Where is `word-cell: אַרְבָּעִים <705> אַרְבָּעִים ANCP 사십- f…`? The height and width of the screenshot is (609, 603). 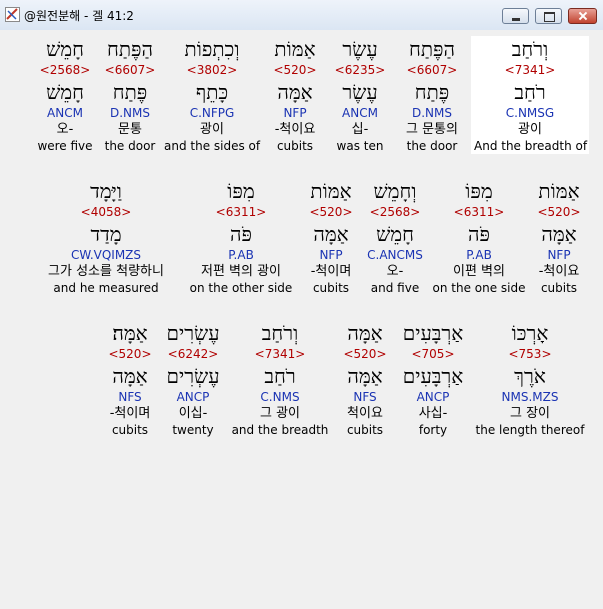
word-cell: אַרְבָּעִים <705> אַרְבָּעִים ANCP 사십- f… is located at coordinates (433, 379).